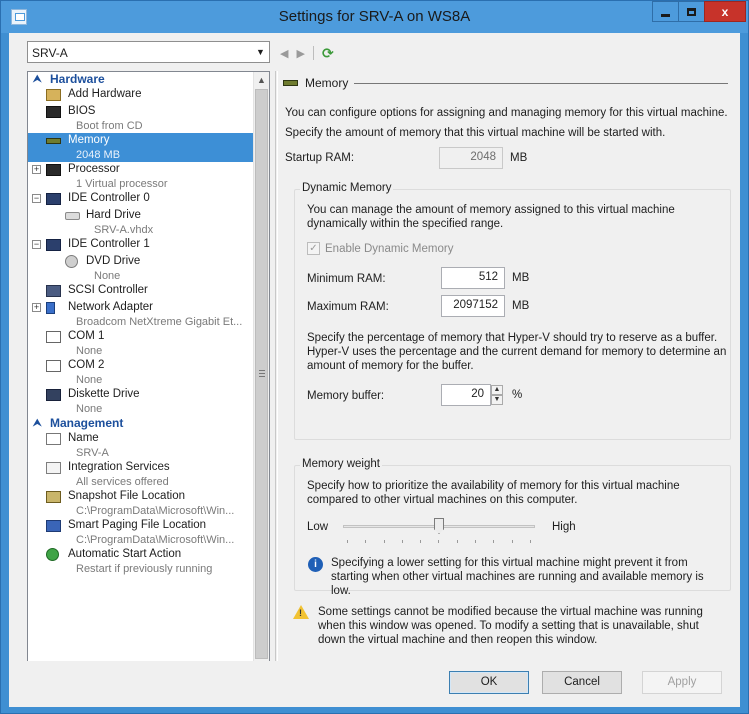  What do you see at coordinates (313, 53) in the screenshot?
I see `toolbar-separator` at bounding box center [313, 53].